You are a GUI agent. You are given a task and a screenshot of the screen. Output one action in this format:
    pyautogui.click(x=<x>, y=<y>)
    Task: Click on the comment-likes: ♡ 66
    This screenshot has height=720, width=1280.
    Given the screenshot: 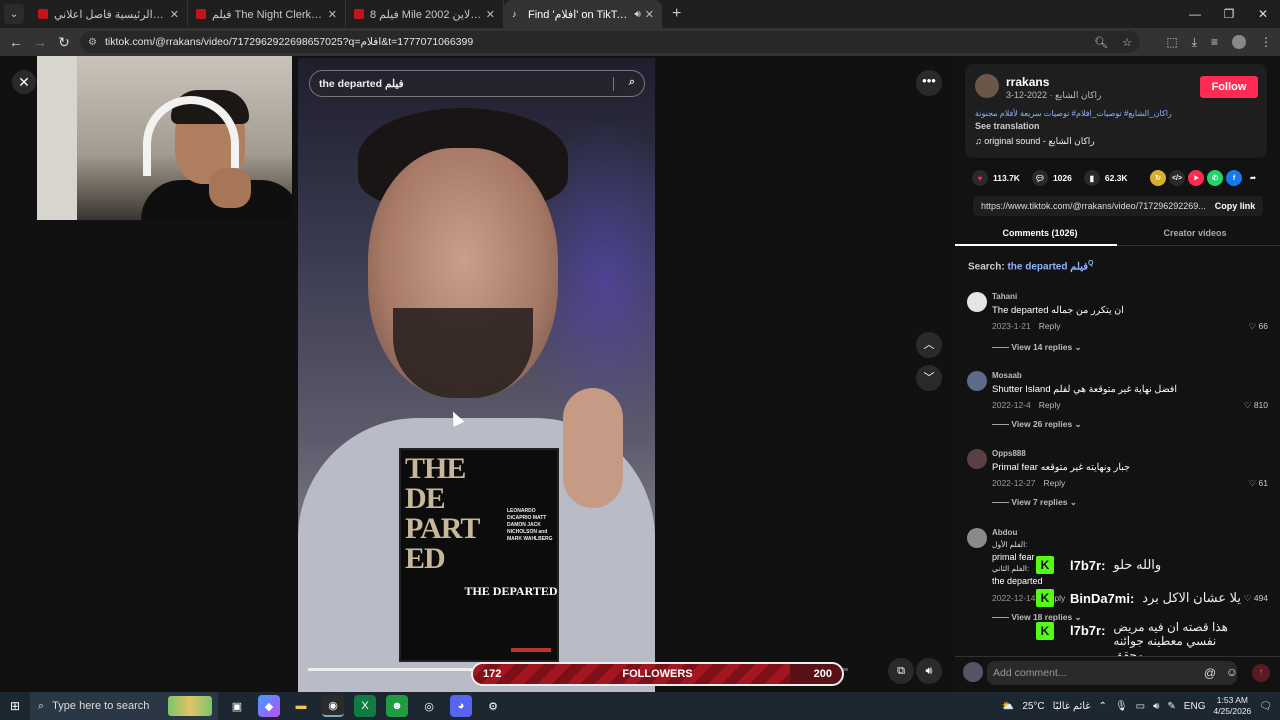 What is the action you would take?
    pyautogui.click(x=1258, y=326)
    